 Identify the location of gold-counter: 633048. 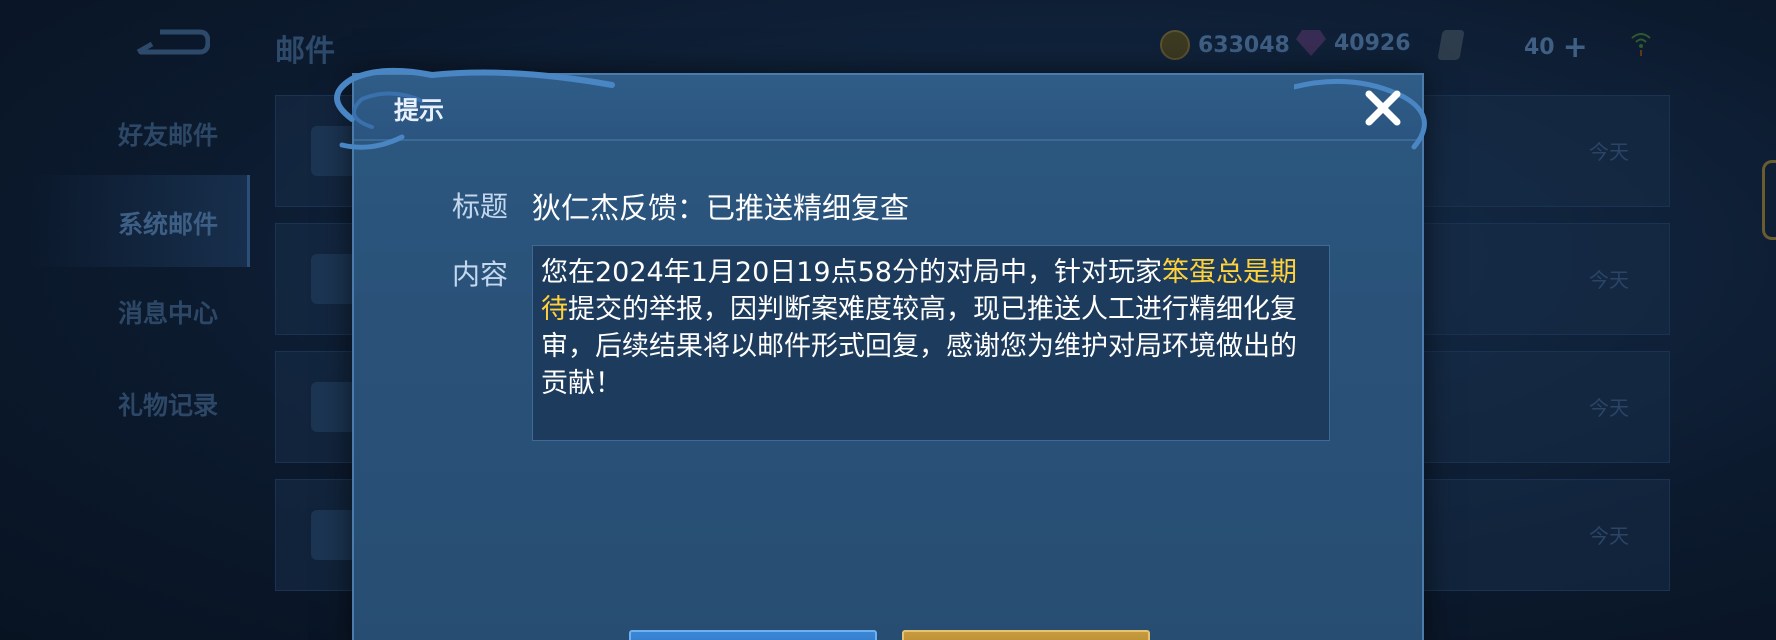
(1225, 45).